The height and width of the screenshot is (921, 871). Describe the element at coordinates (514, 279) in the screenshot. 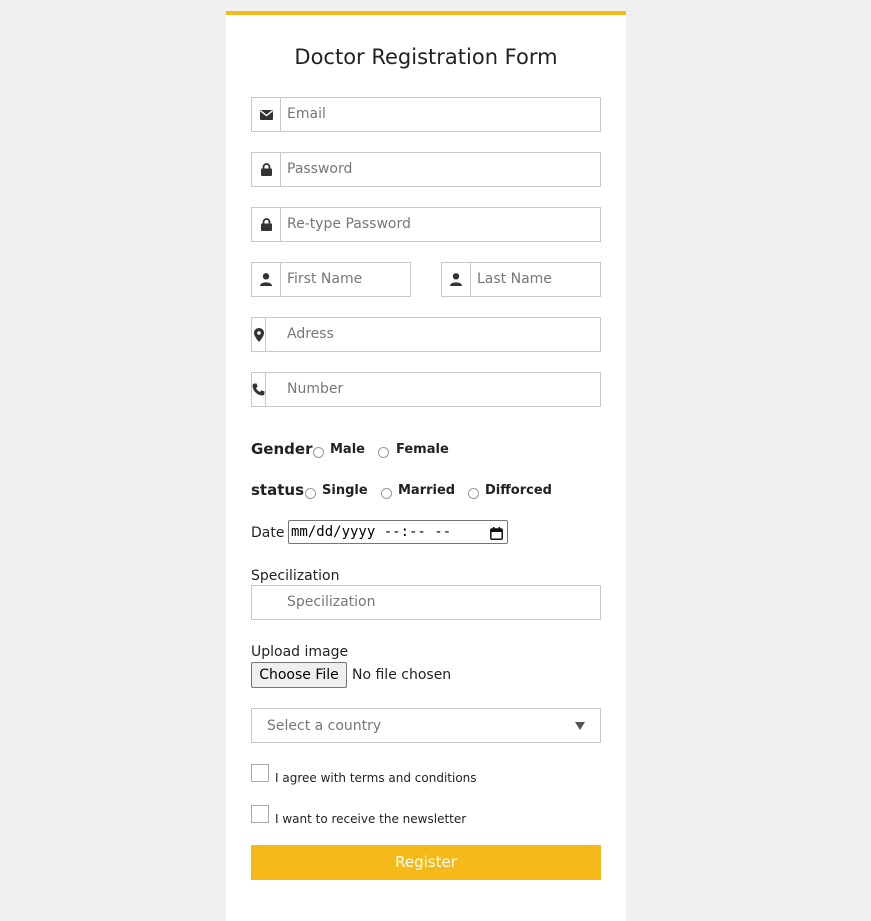

I see `last-name-placeholder: Last Name` at that location.